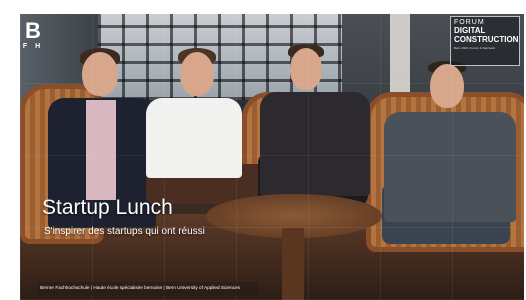  I want to click on bfh-logo: B F H, so click(33, 35).